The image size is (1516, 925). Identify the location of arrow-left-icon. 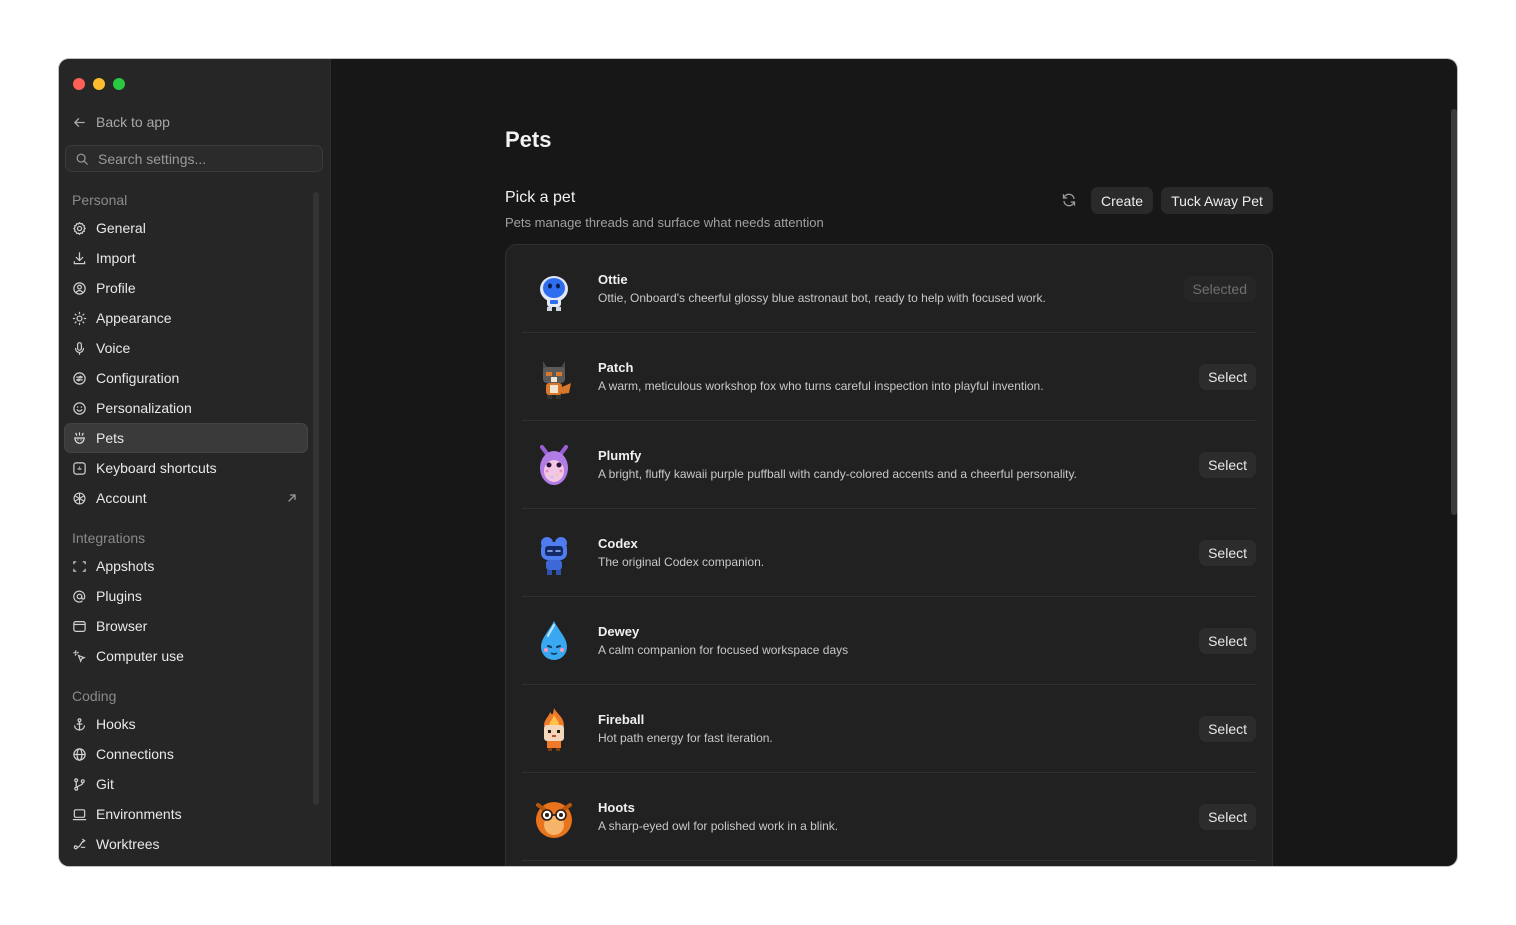
(79, 122).